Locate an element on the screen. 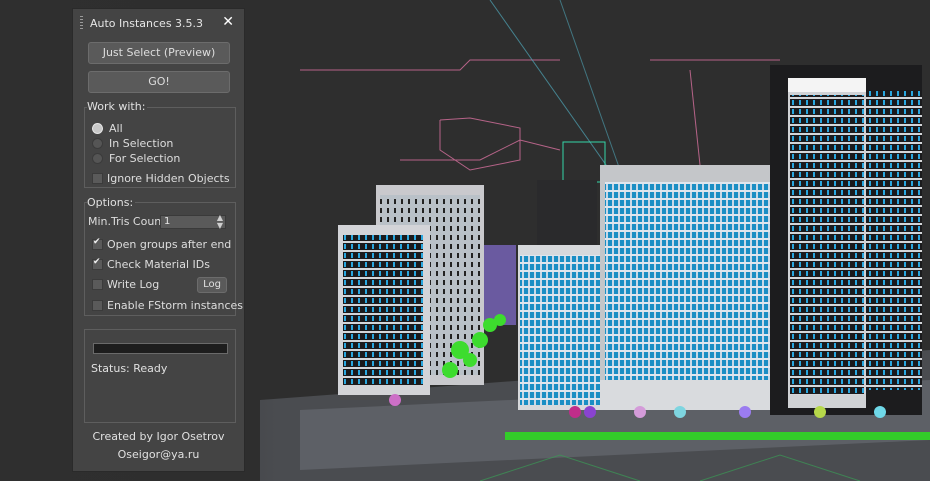 The height and width of the screenshot is (481, 930). write-log-checkbox: Write Log is located at coordinates (125, 284).